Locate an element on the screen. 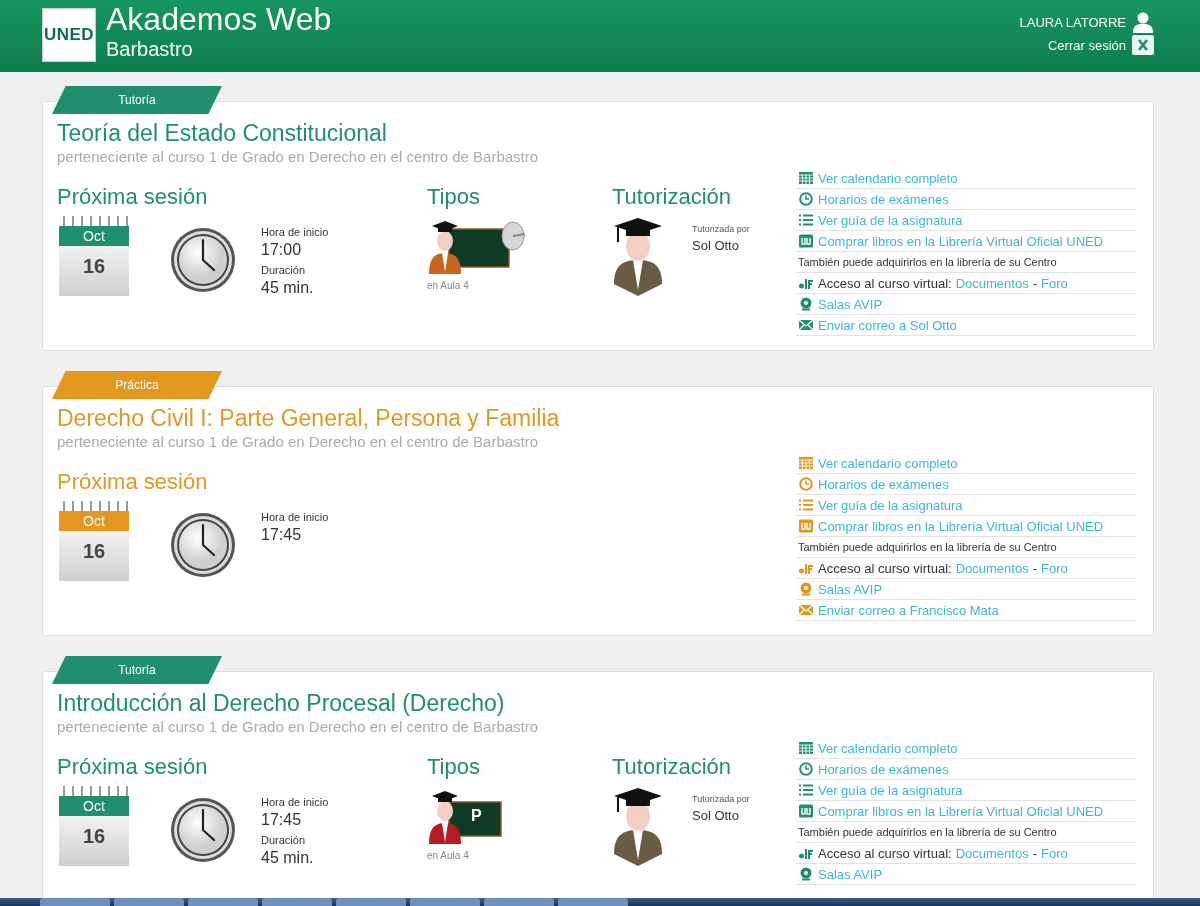 The width and height of the screenshot is (1200, 906). centre-name: Barbastro is located at coordinates (150, 49).